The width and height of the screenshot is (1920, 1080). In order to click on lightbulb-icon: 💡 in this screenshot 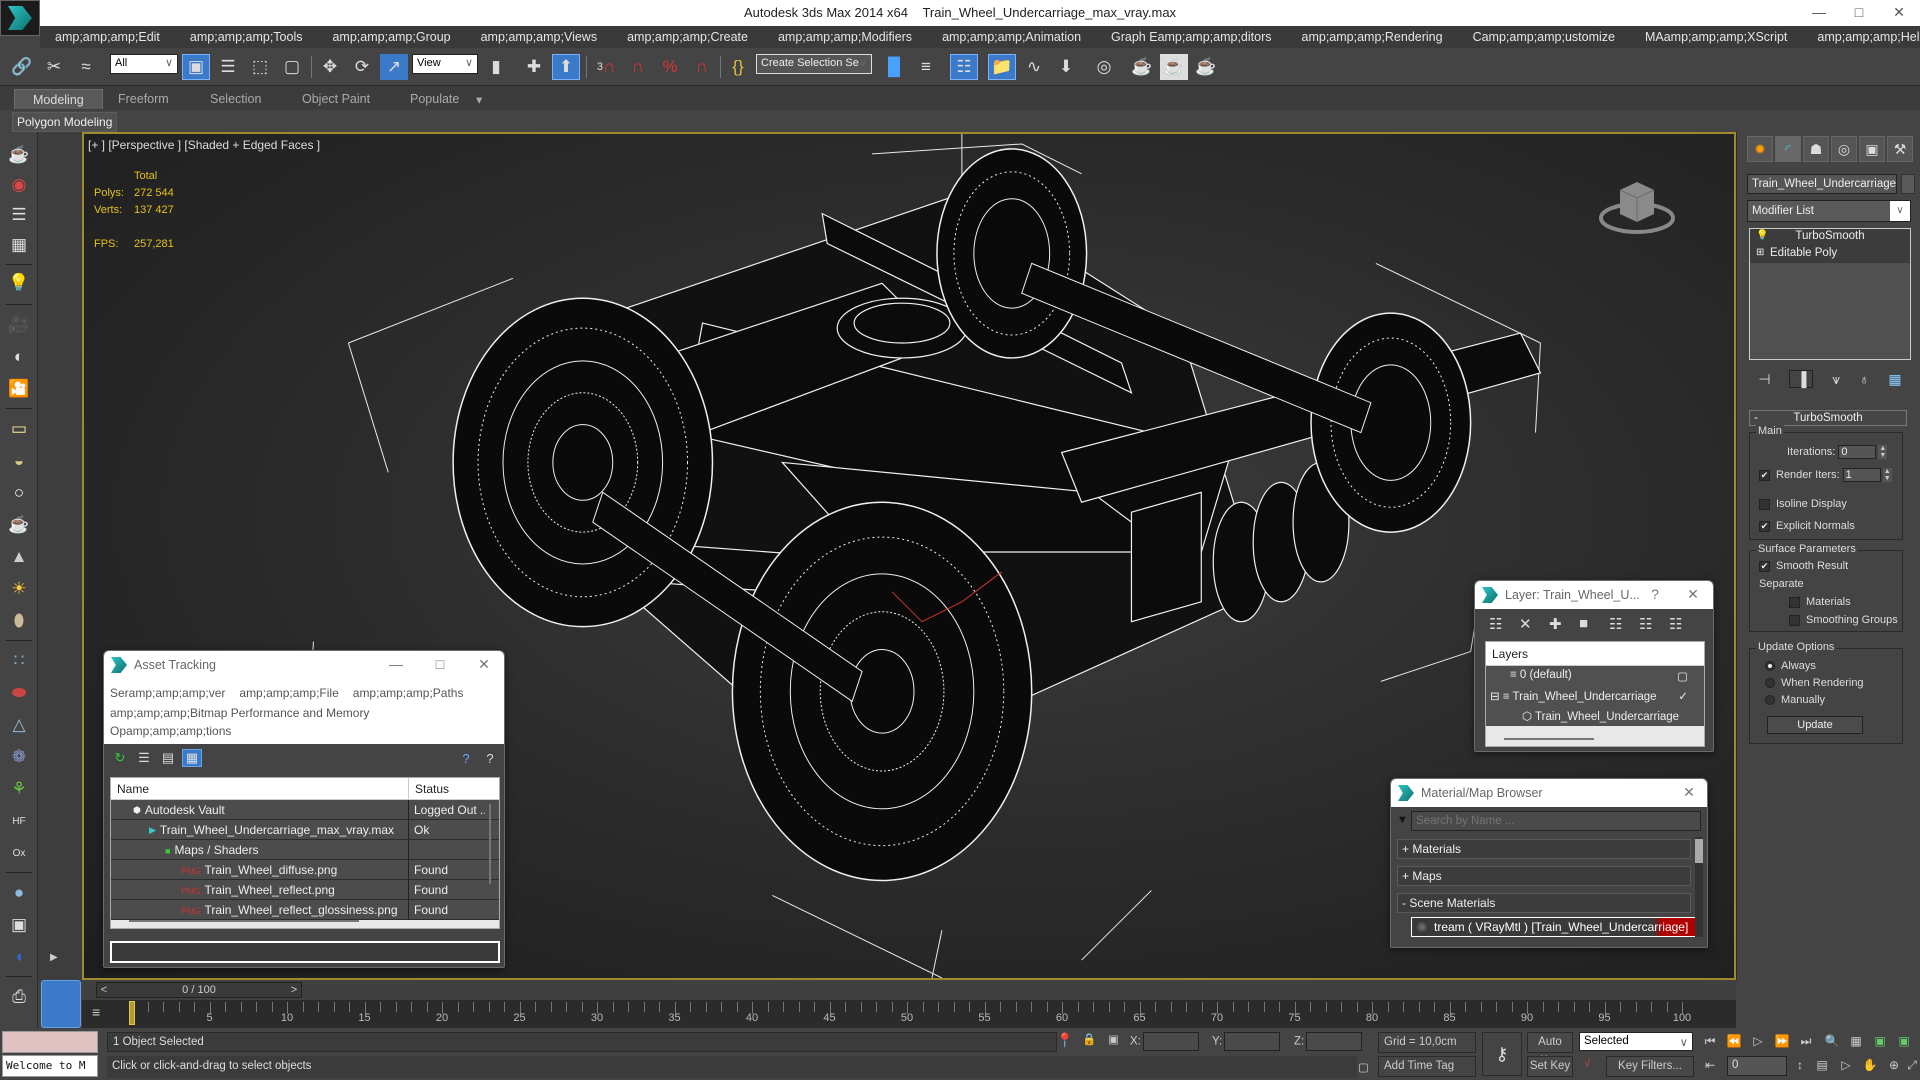, I will do `click(1762, 235)`.